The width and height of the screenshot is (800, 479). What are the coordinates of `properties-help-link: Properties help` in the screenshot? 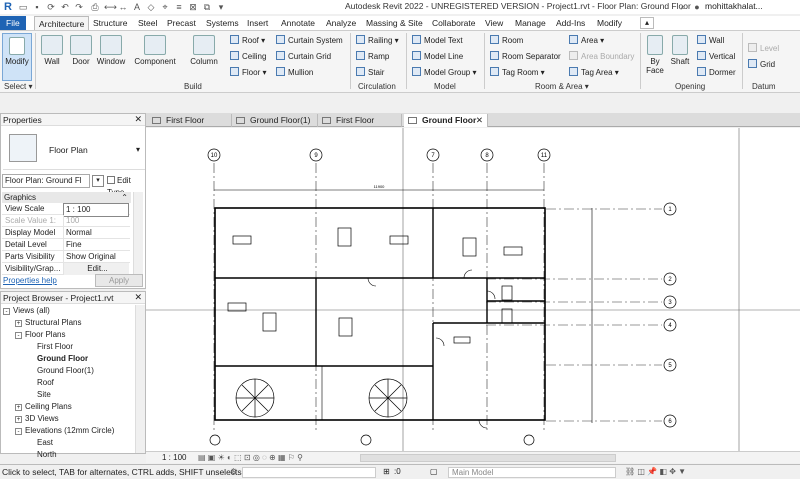 It's located at (30, 280).